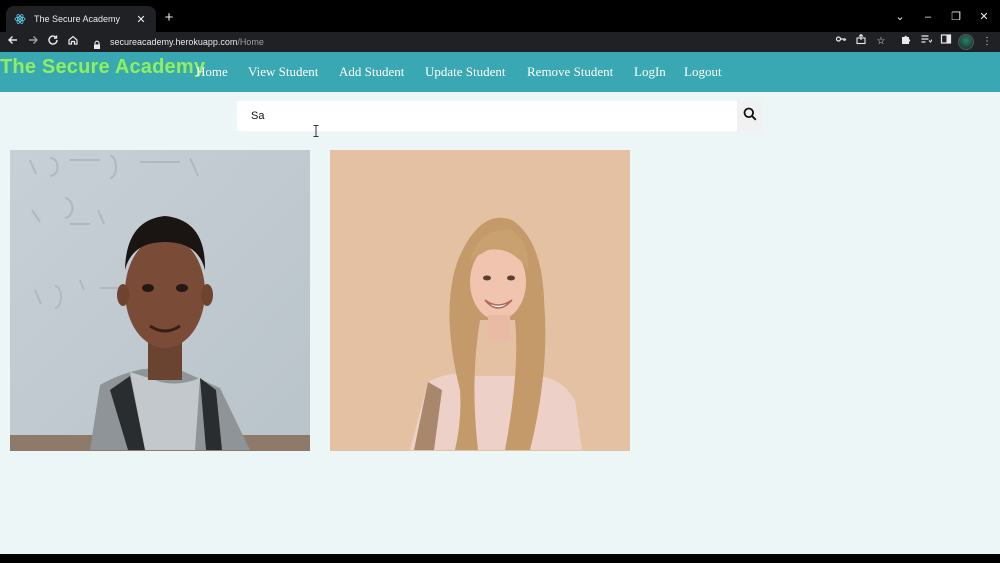 The width and height of the screenshot is (1000, 563). What do you see at coordinates (906, 42) in the screenshot?
I see `extensions-icon` at bounding box center [906, 42].